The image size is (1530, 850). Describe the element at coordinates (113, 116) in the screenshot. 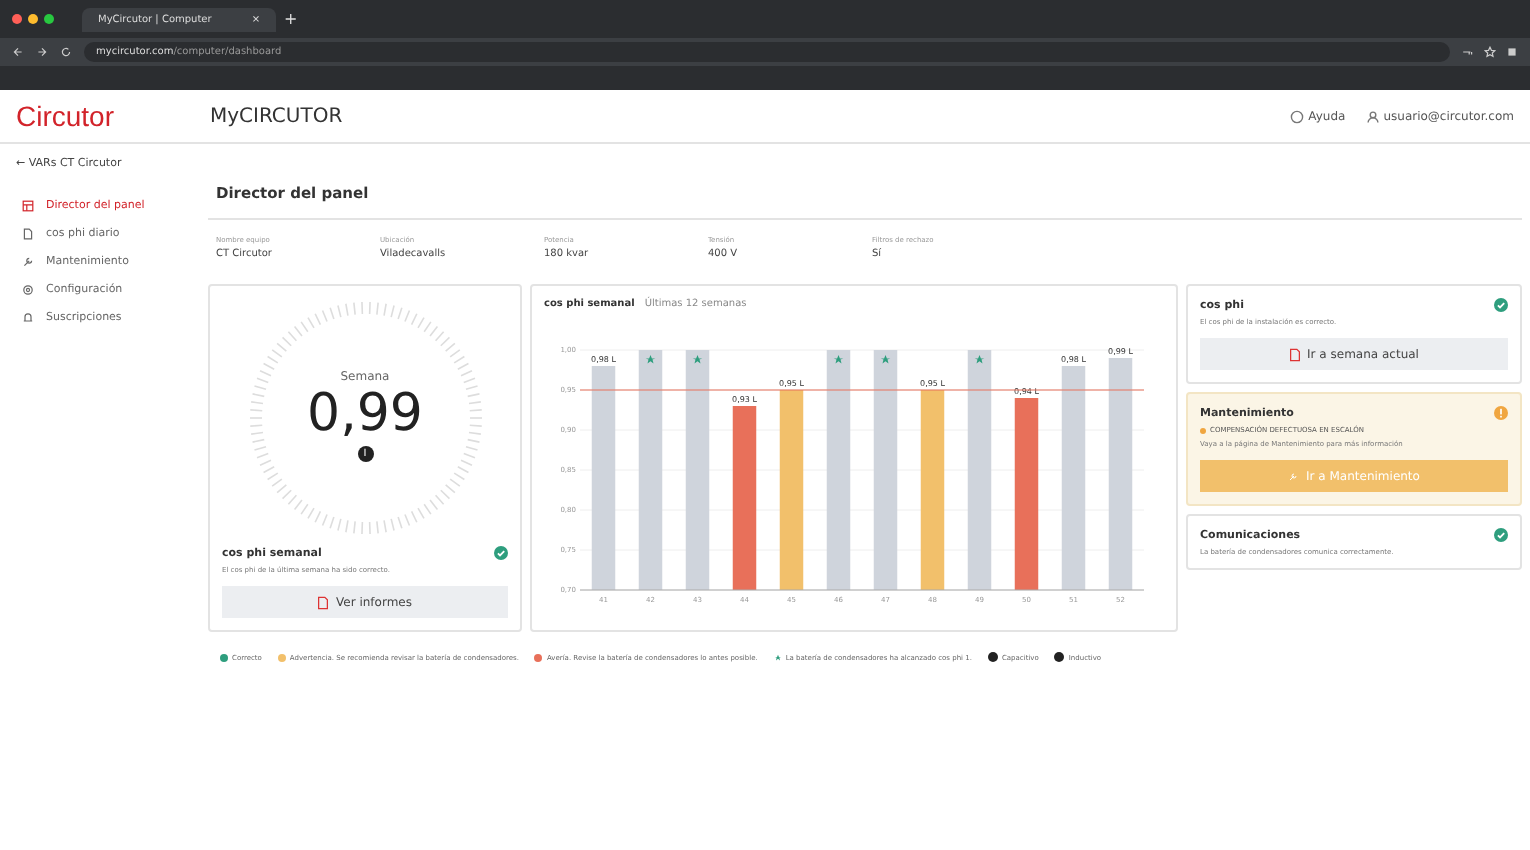

I see `logo: Circutor` at that location.